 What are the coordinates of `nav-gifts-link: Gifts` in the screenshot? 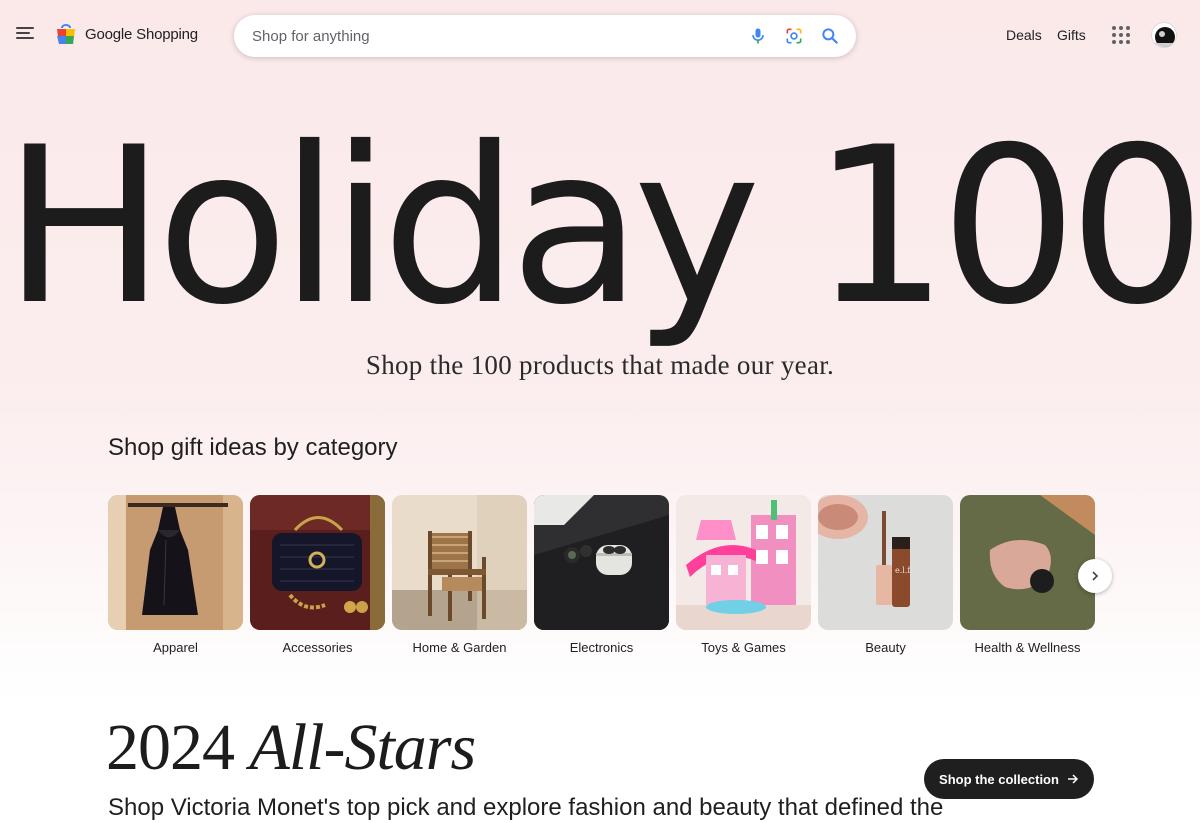 It's located at (1071, 35).